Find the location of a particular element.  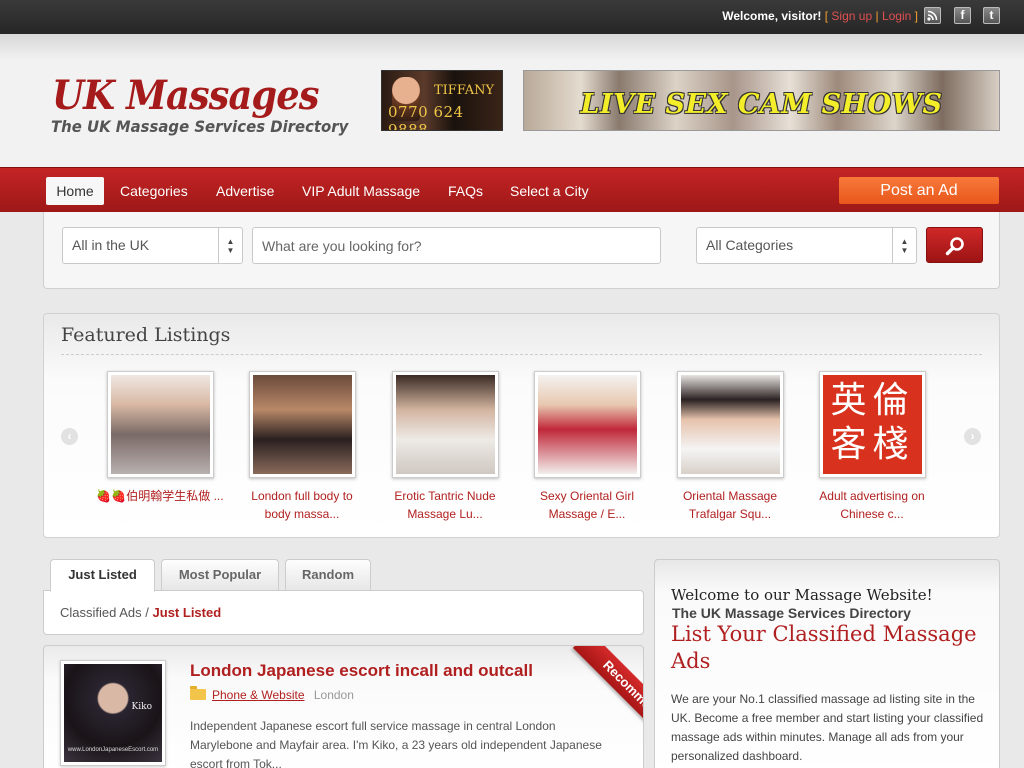

thumb-name: Kiko is located at coordinates (141, 707).